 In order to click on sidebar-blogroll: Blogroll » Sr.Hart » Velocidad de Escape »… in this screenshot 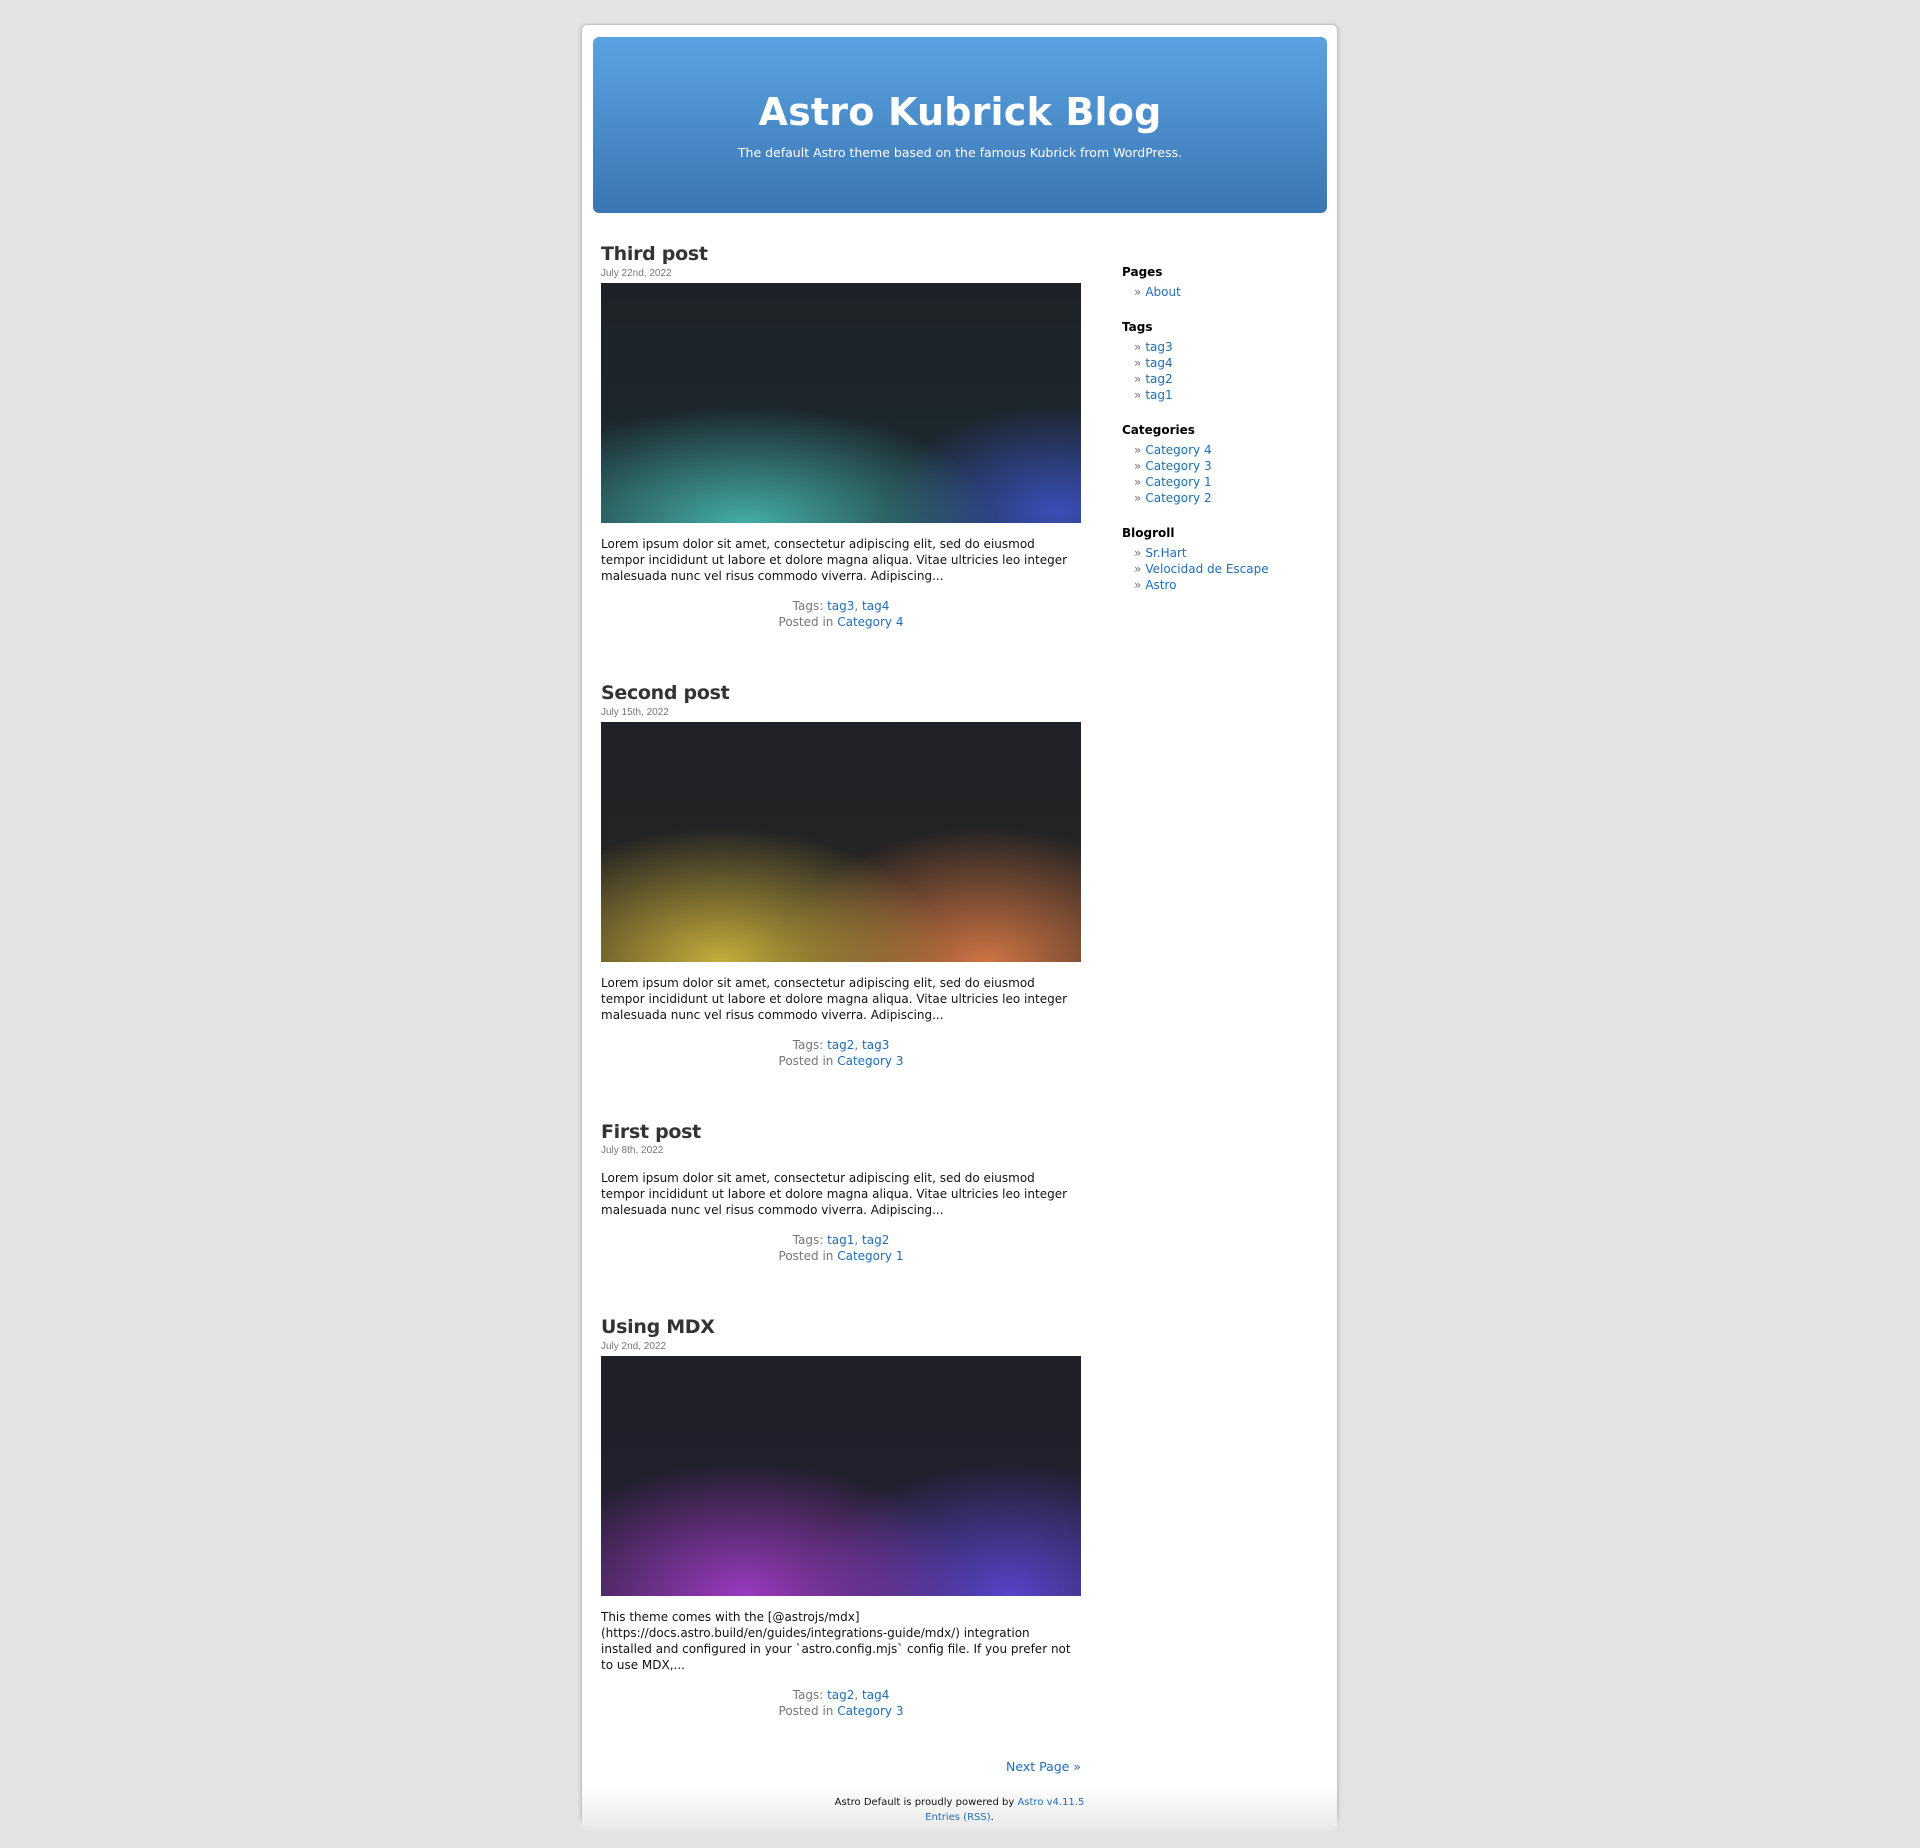, I will do `click(1222, 559)`.